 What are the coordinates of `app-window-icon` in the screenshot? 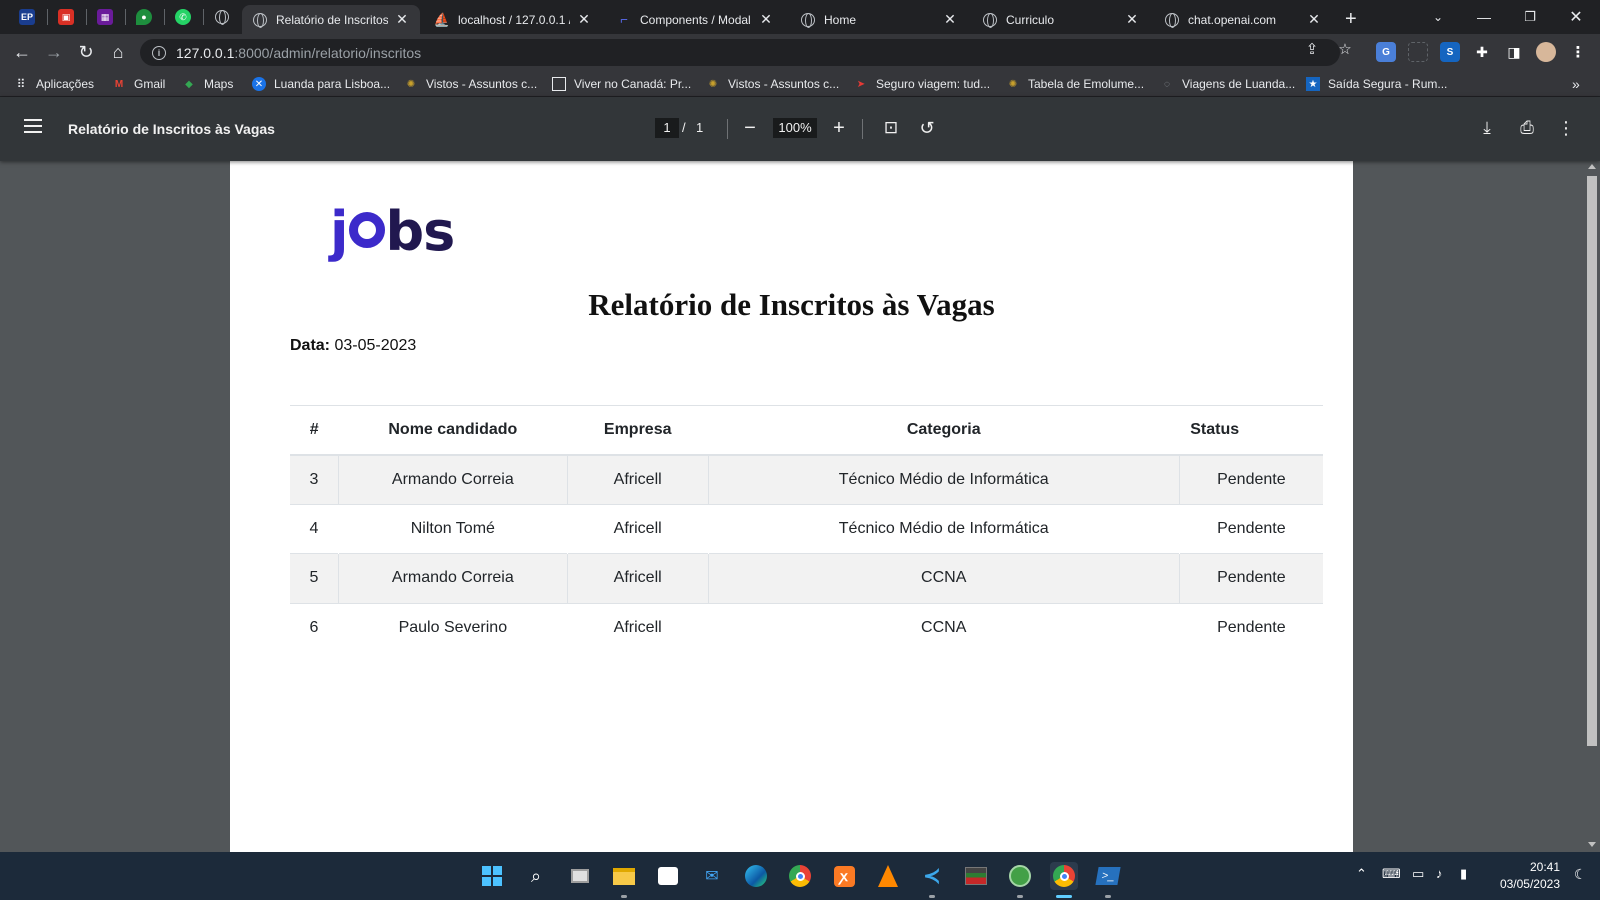 It's located at (976, 876).